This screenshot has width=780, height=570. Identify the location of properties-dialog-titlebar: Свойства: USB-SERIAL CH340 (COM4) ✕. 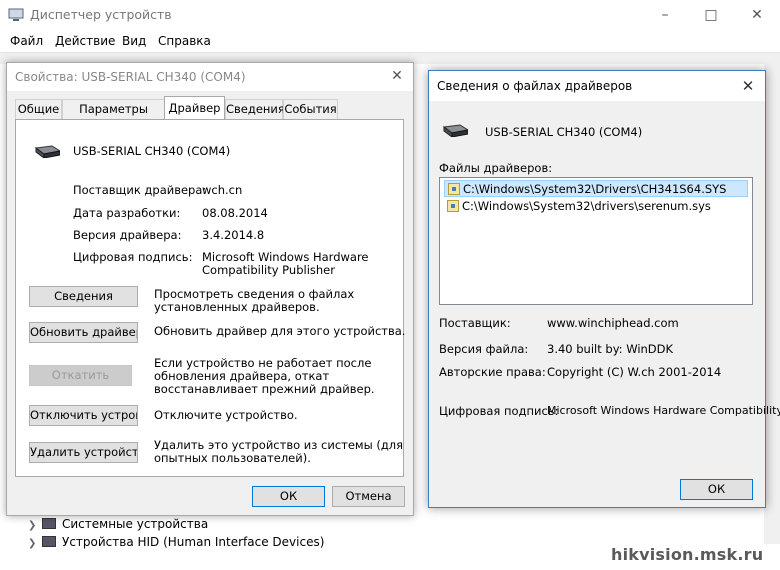
(210, 77).